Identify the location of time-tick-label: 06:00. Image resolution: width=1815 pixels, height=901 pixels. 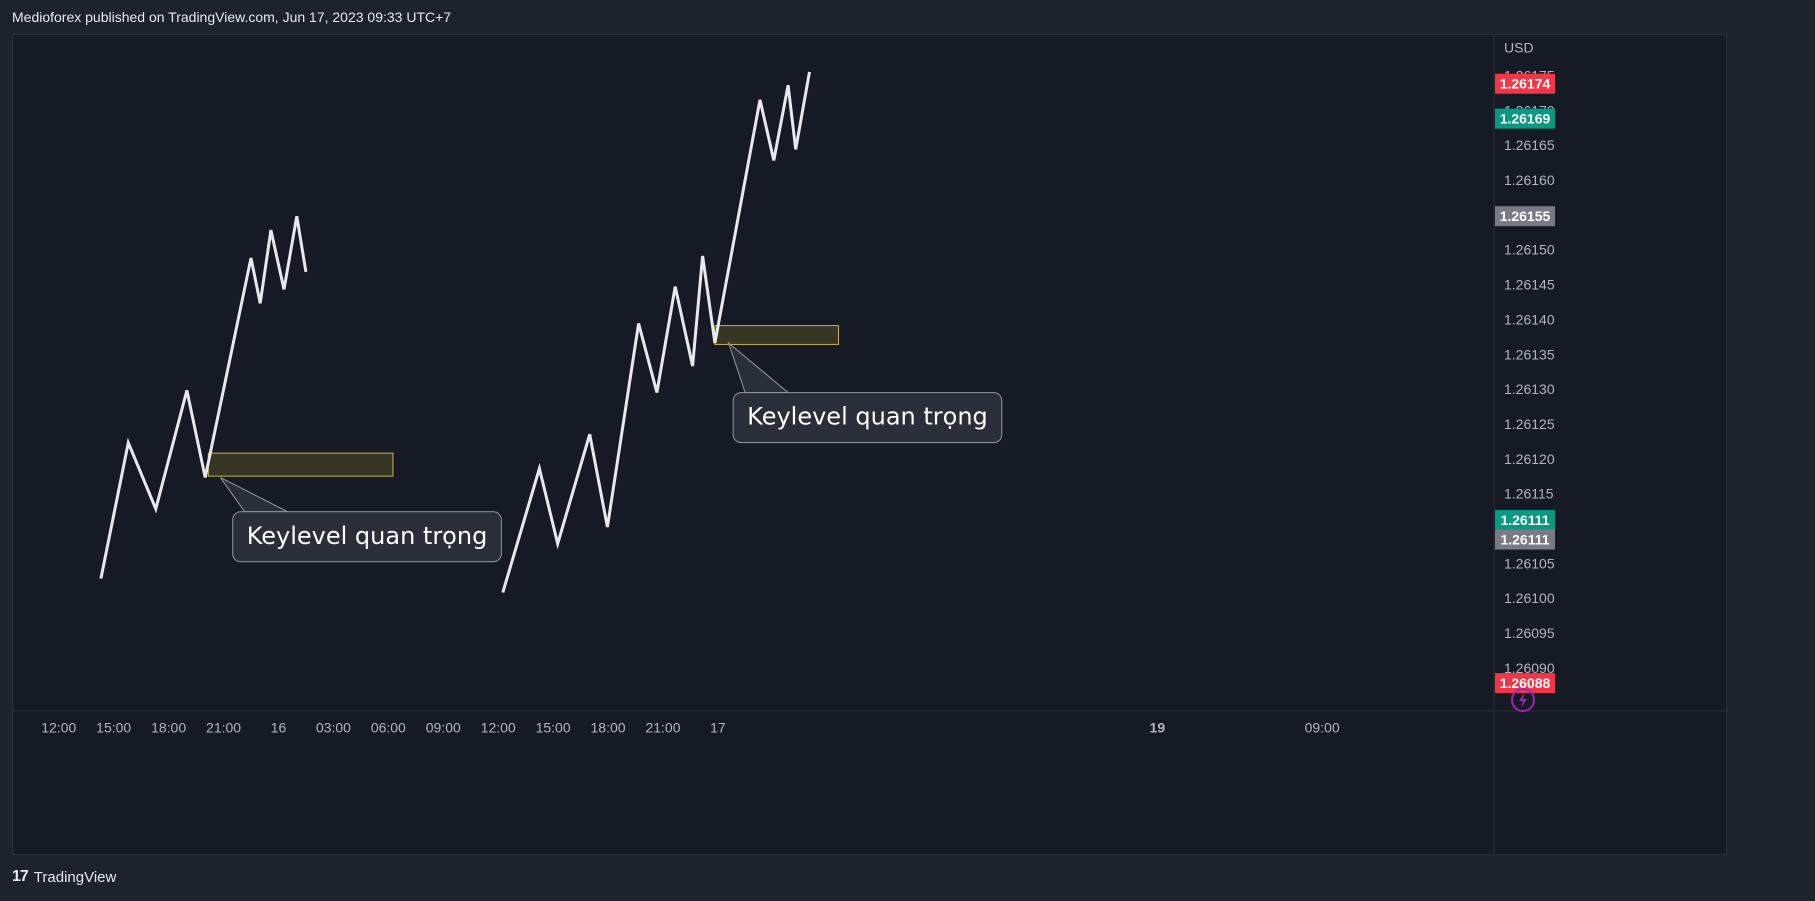
(388, 728).